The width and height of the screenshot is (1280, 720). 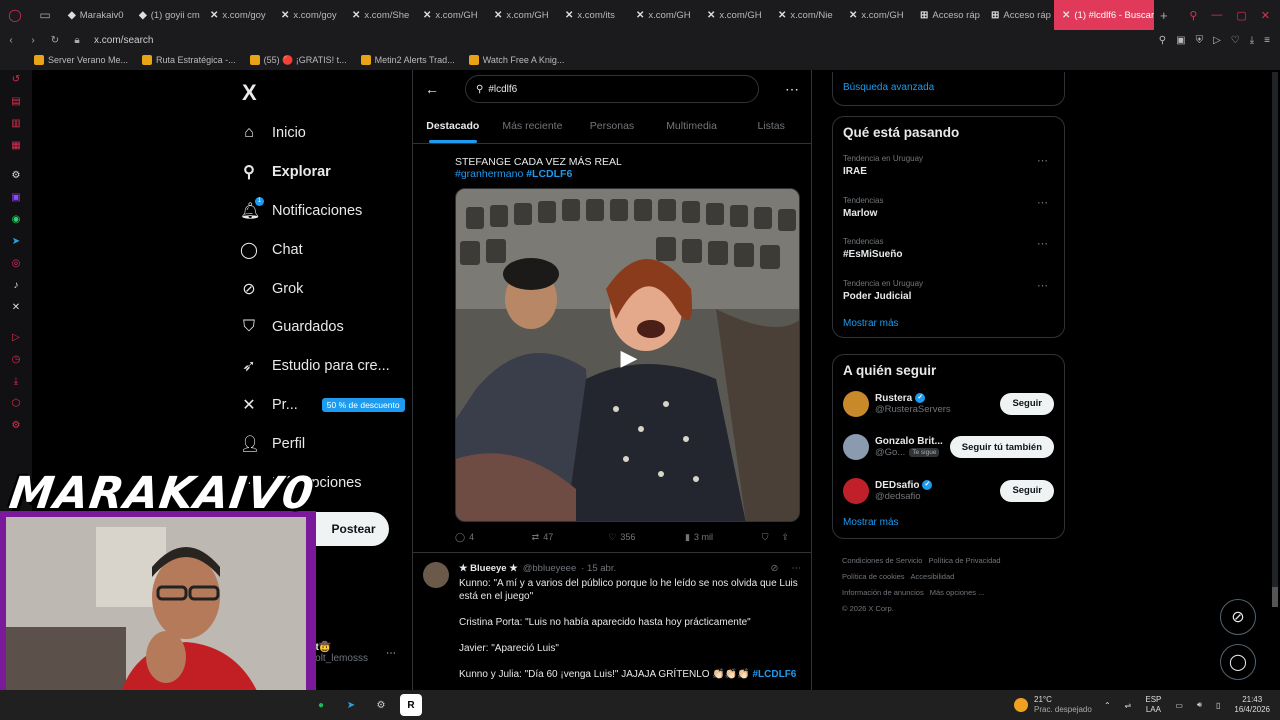 What do you see at coordinates (1053, 705) in the screenshot?
I see `weather-widget: 21°C Prac. despejado` at bounding box center [1053, 705].